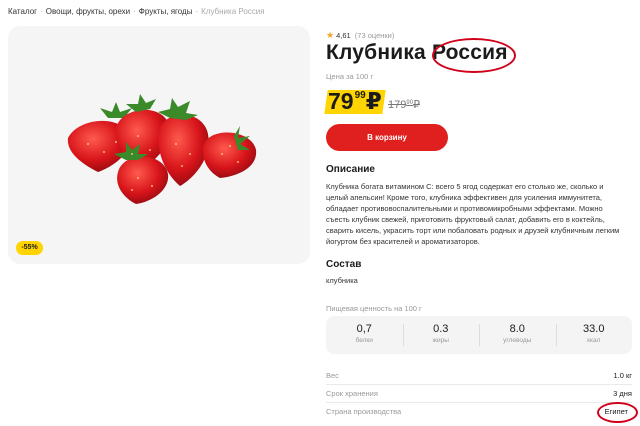 This screenshot has height=426, width=640. I want to click on origin-annotation-circle, so click(474, 55).